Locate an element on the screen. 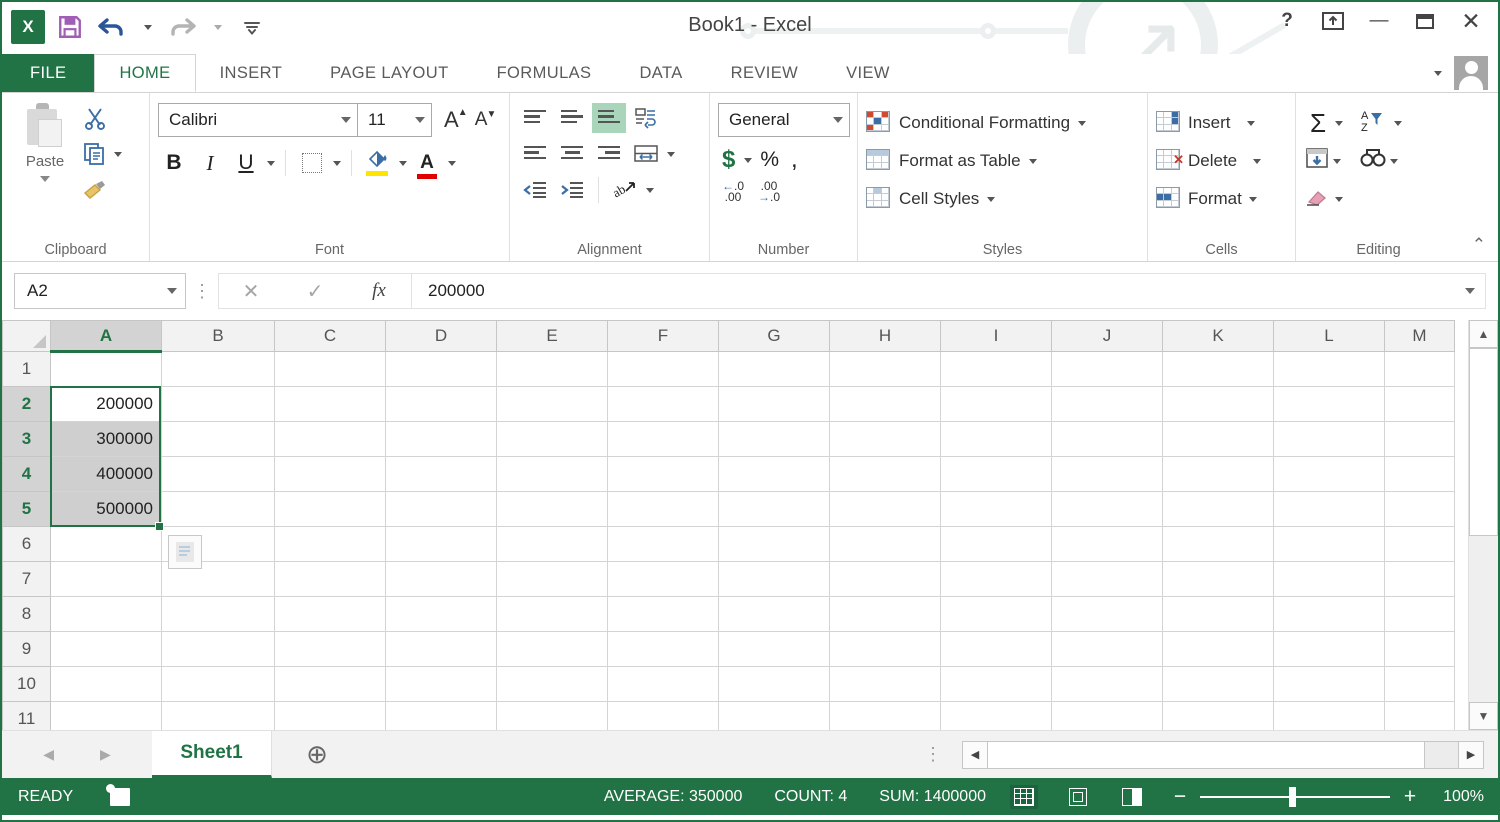 This screenshot has height=822, width=1500. cell-L10 is located at coordinates (1329, 684).